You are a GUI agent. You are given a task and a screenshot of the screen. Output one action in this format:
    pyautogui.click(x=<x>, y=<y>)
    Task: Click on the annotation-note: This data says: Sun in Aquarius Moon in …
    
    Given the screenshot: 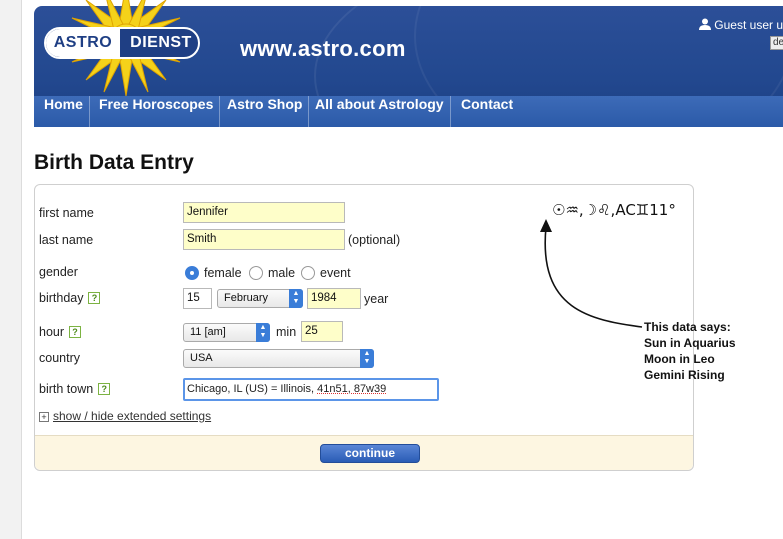 What is the action you would take?
    pyautogui.click(x=690, y=351)
    